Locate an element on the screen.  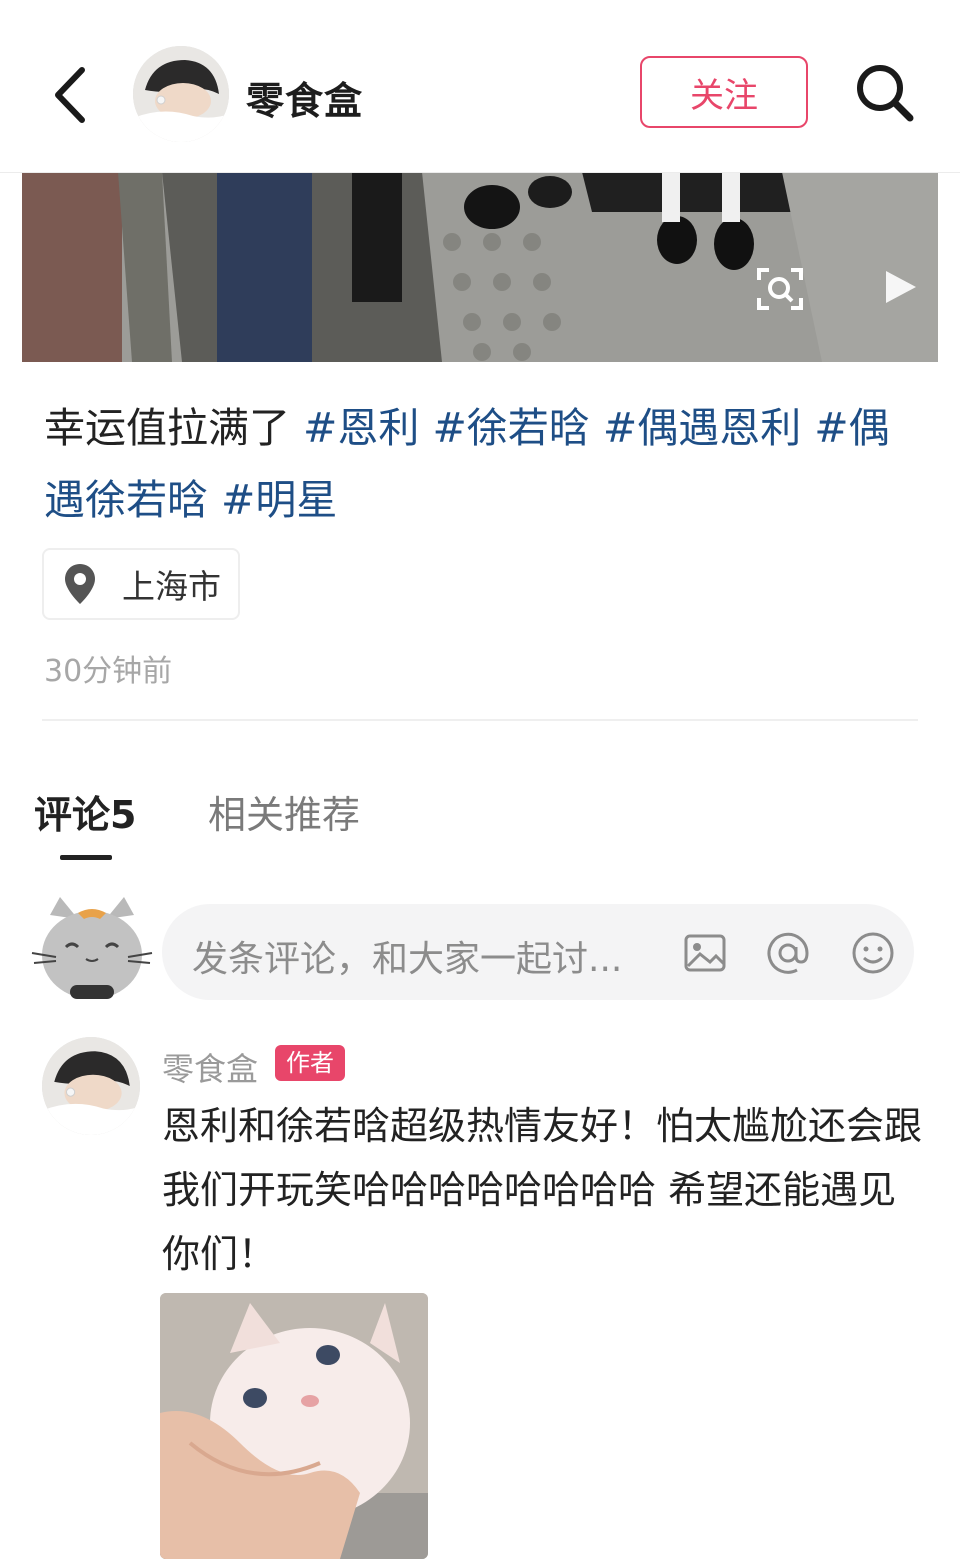
hashtag: #明星 is located at coordinates (279, 500).